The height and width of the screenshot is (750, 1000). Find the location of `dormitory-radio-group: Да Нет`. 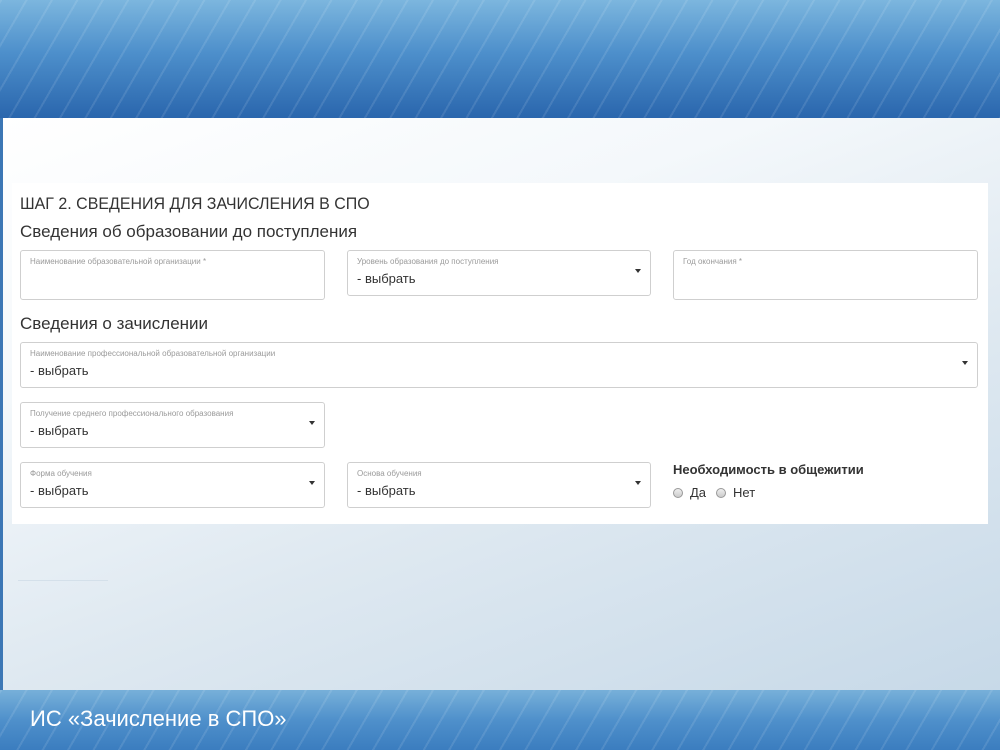

dormitory-radio-group: Да Нет is located at coordinates (719, 492).